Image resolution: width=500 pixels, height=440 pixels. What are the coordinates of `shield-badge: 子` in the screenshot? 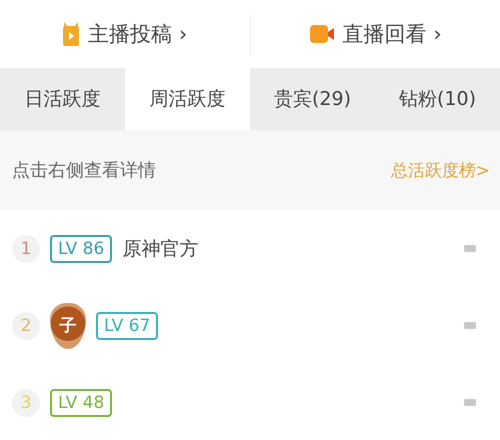 It's located at (68, 325).